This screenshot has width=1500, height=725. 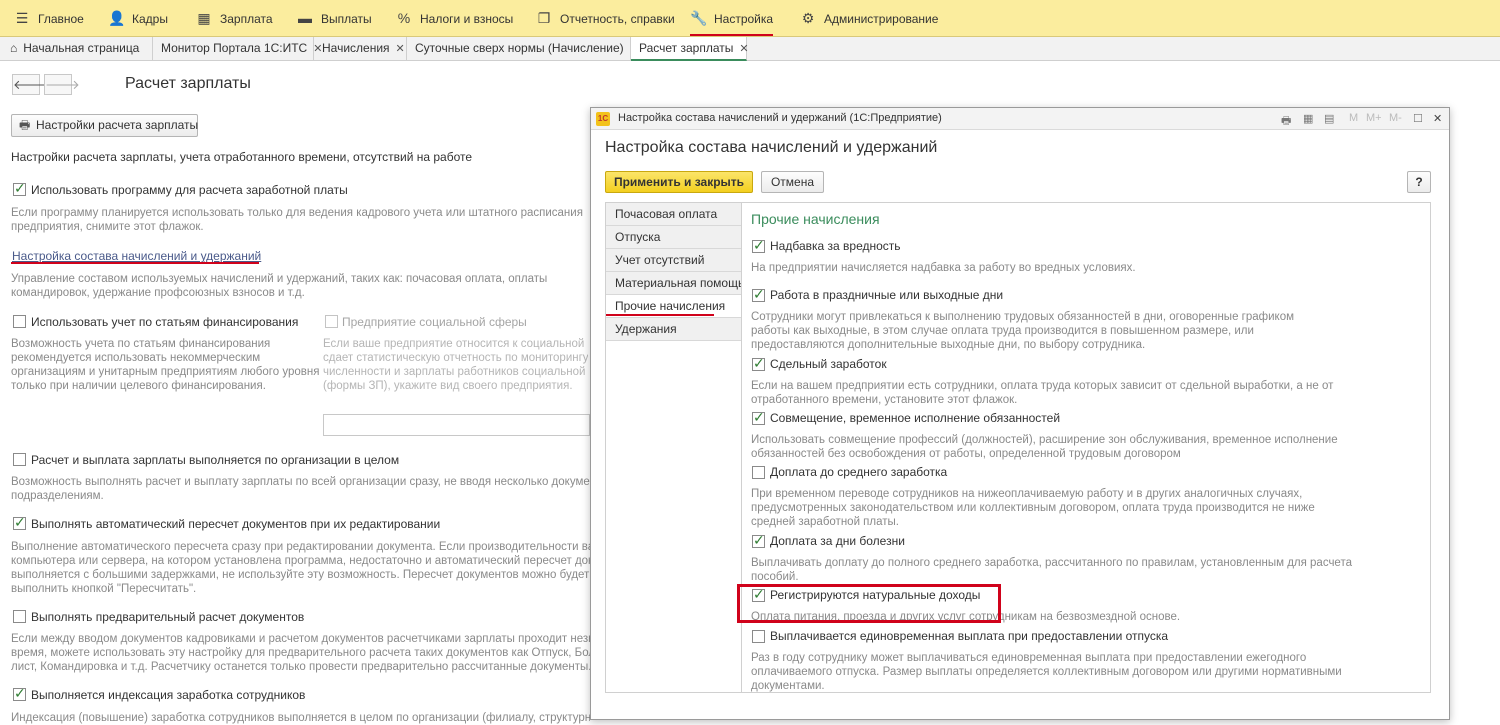 I want to click on gear-icon: ⚙, so click(x=808, y=18).